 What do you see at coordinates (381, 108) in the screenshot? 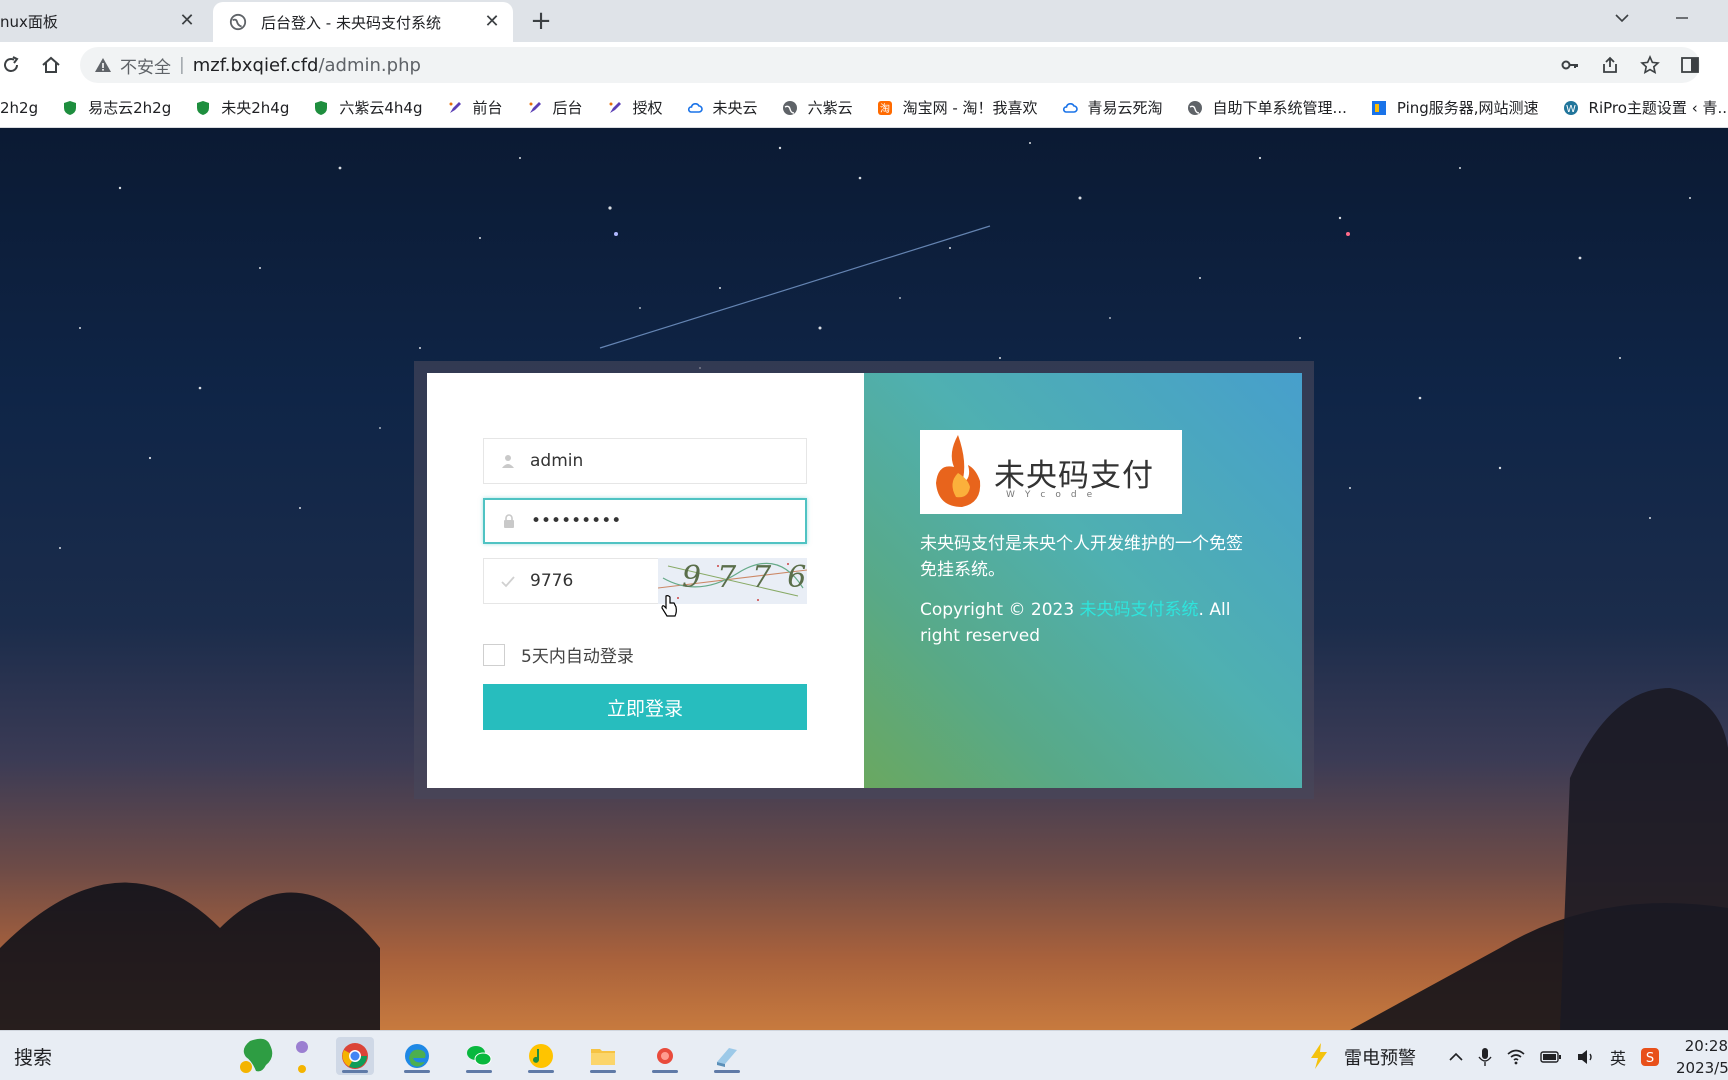
I see `bookmark-label: 六紫云4h4g` at bounding box center [381, 108].